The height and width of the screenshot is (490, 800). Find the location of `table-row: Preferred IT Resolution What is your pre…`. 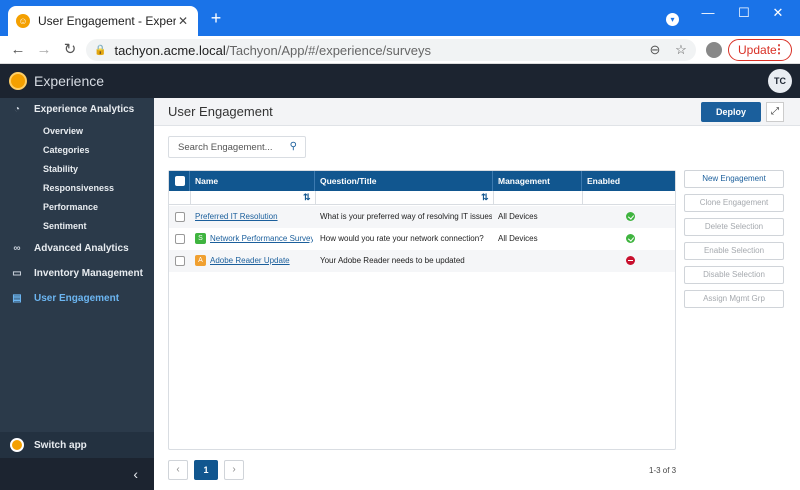

table-row: Preferred IT Resolution What is your pre… is located at coordinates (422, 217).